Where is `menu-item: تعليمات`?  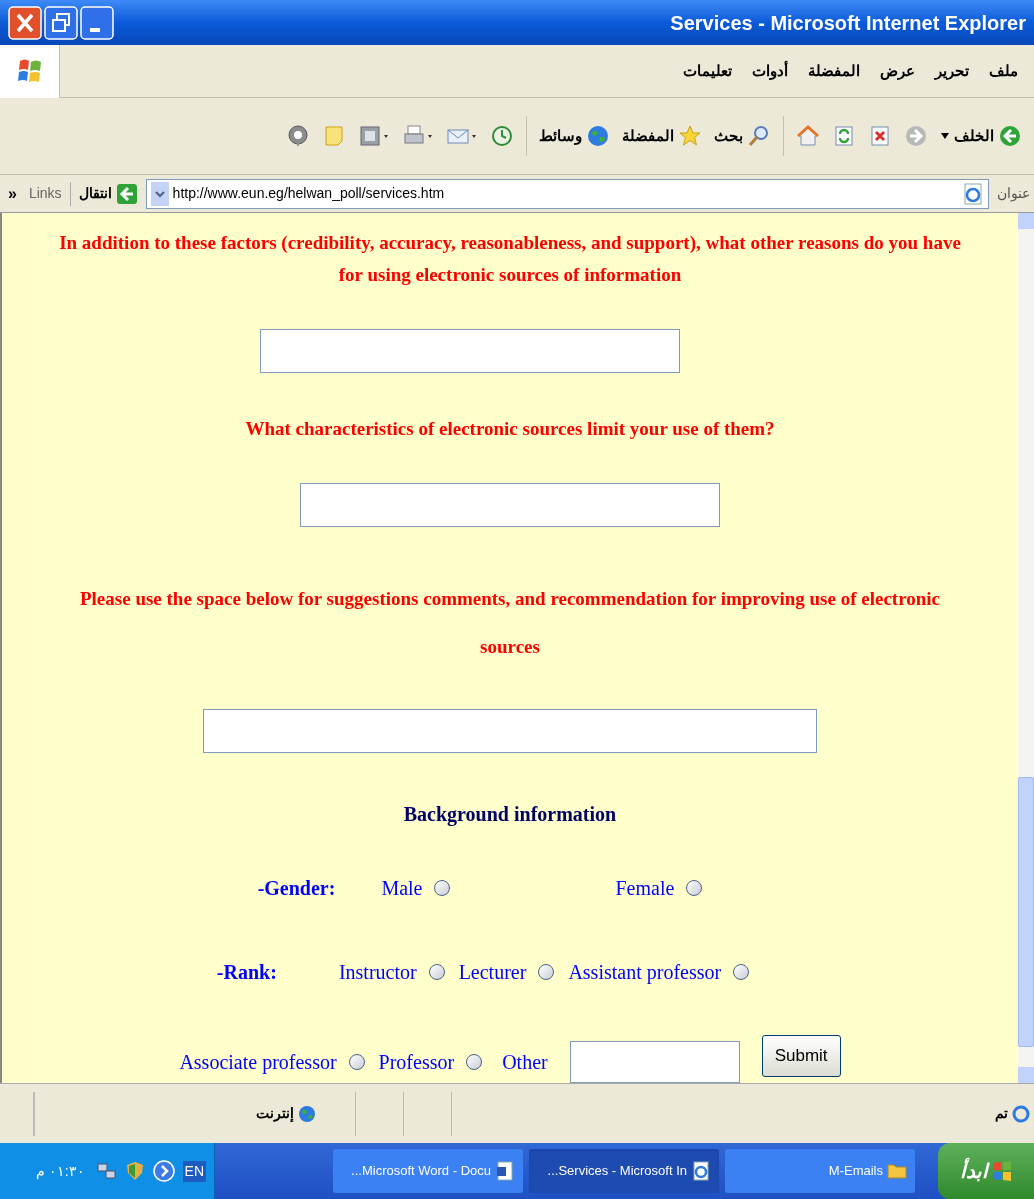 menu-item: تعليمات is located at coordinates (707, 71).